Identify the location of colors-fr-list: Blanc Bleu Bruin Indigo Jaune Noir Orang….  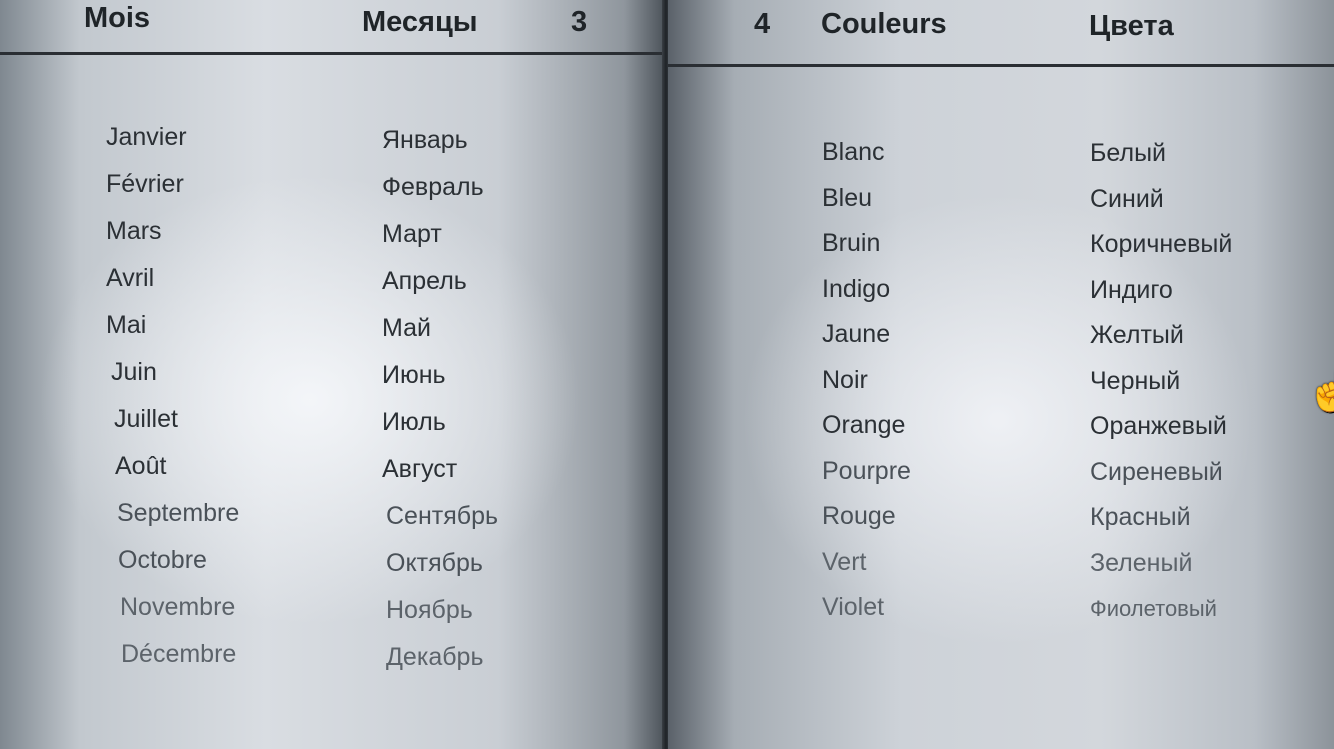
(866, 380).